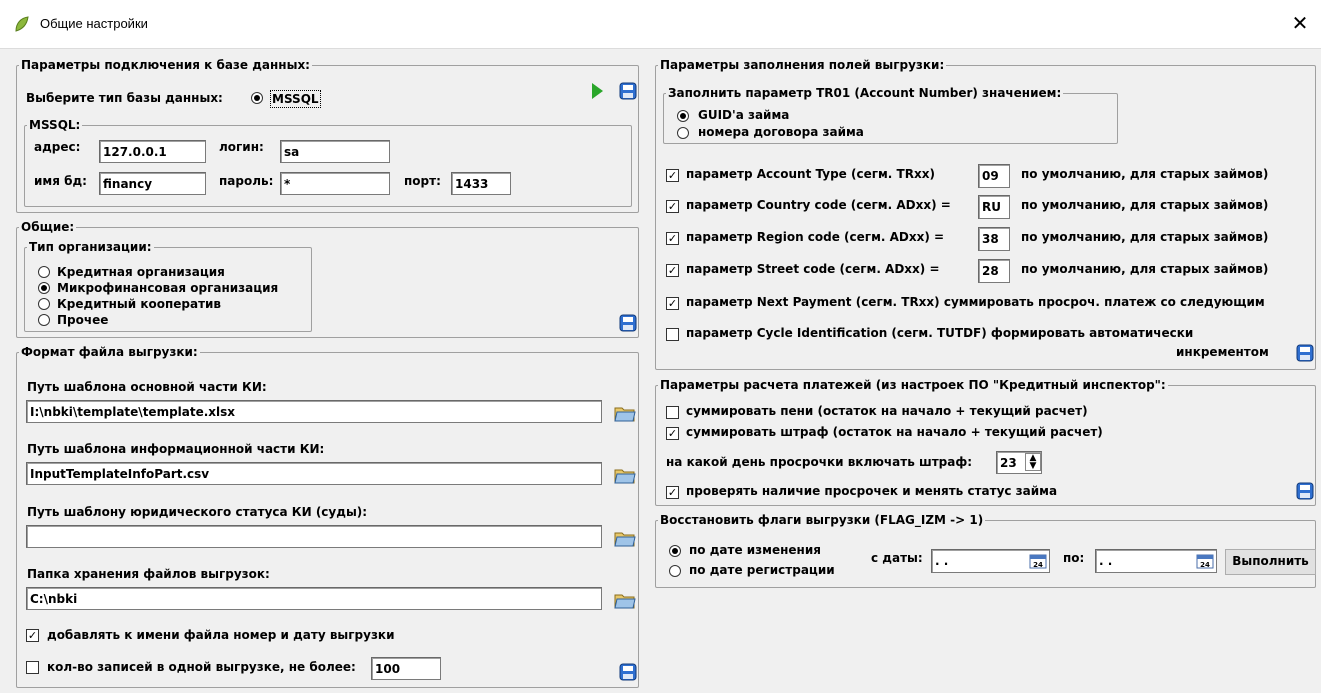  What do you see at coordinates (802, 65) in the screenshot?
I see `fill-params-legend: Параметры заполнения полей выгрузки:` at bounding box center [802, 65].